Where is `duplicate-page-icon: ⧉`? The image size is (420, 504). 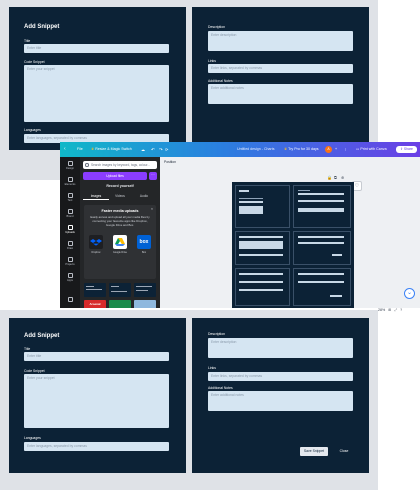 duplicate-page-icon: ⧉ is located at coordinates (335, 177).